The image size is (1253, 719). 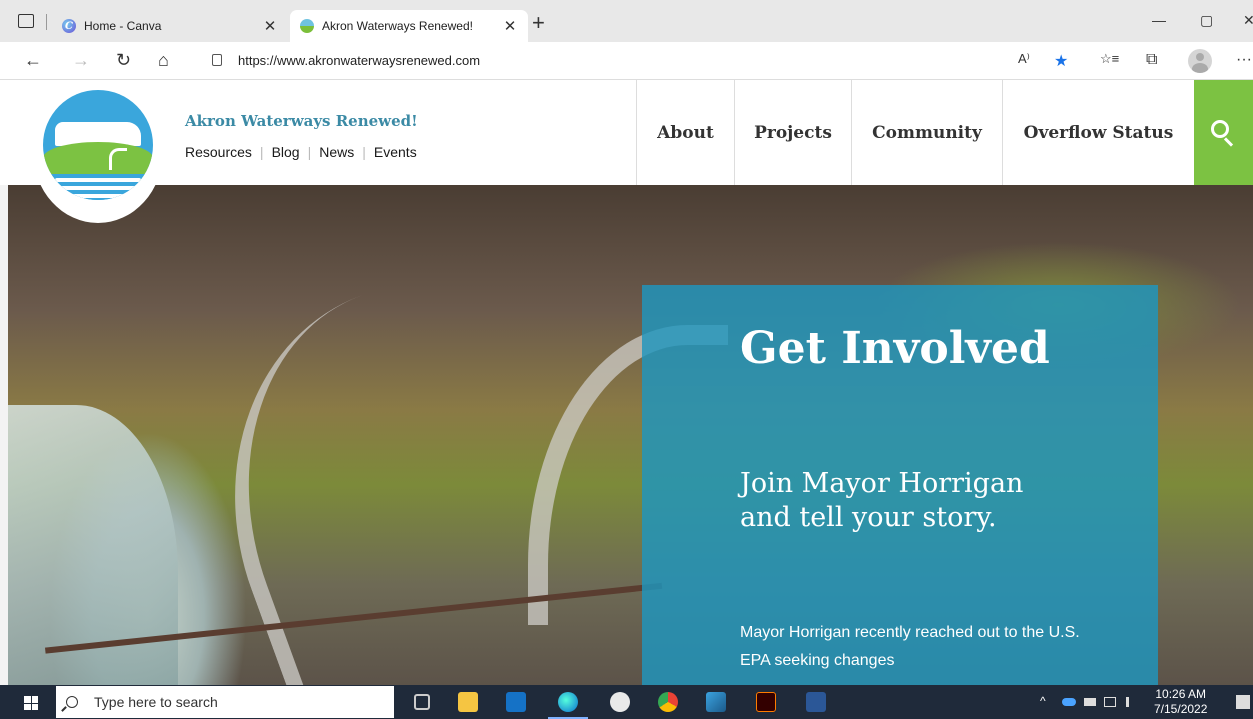 I want to click on clock: 10:26 AM 7/15/2022, so click(x=1180, y=702).